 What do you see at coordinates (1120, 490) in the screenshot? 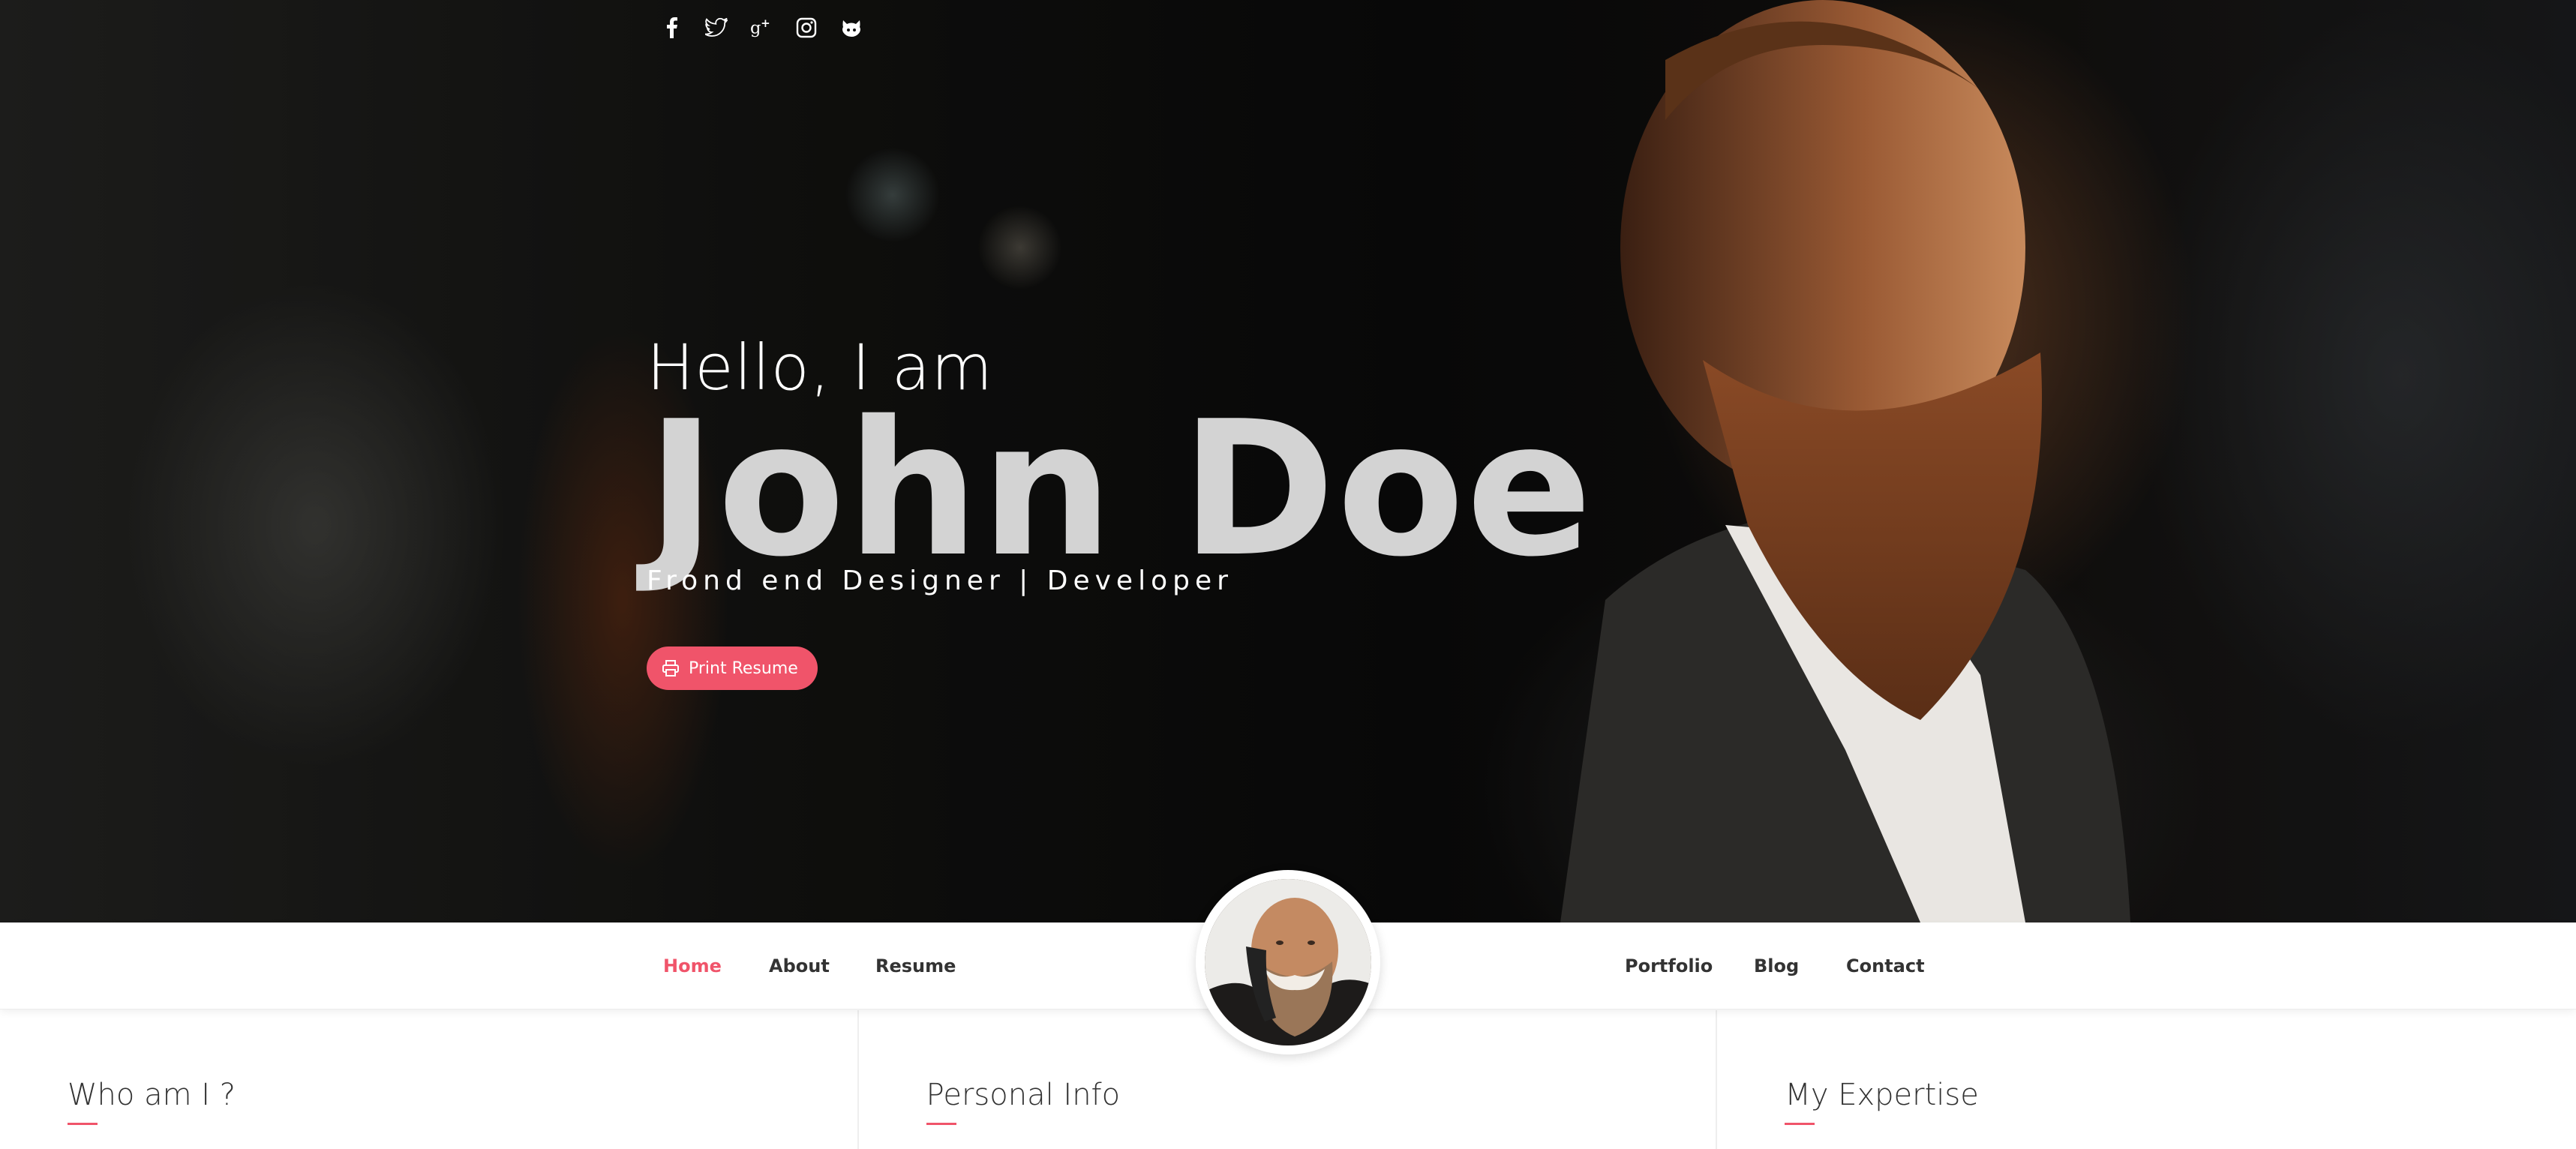
I see `hero-name: John Doe` at bounding box center [1120, 490].